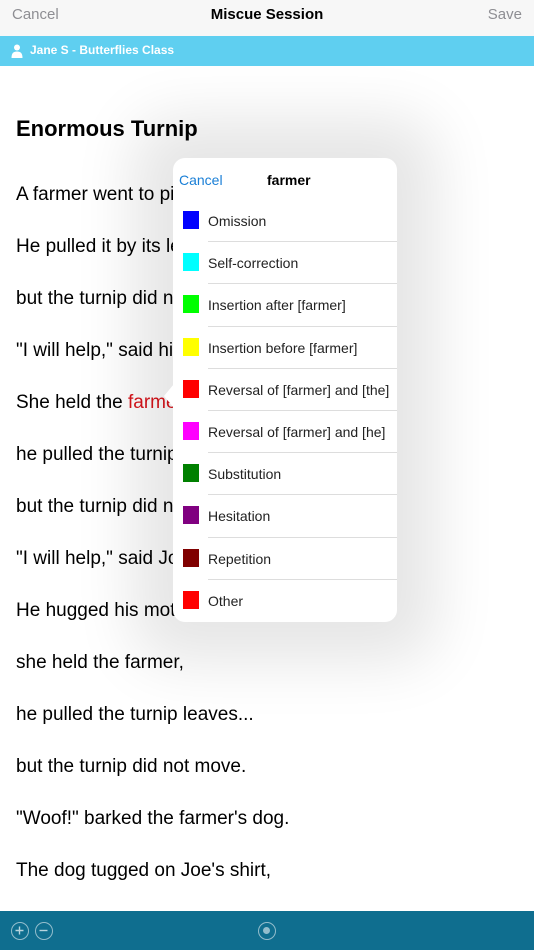  I want to click on record-icon, so click(267, 931).